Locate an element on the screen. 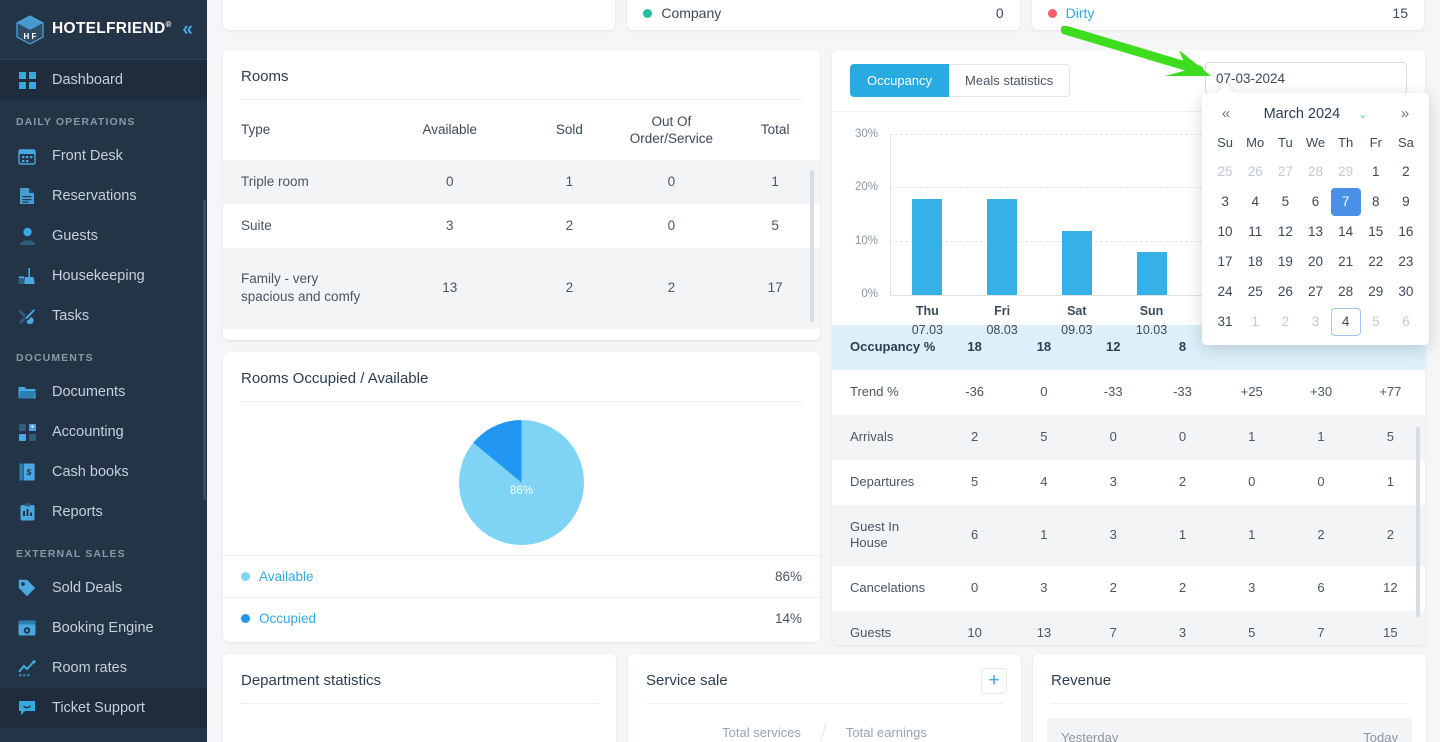 This screenshot has height=742, width=1440. day-cell: 18 is located at coordinates (1255, 262).